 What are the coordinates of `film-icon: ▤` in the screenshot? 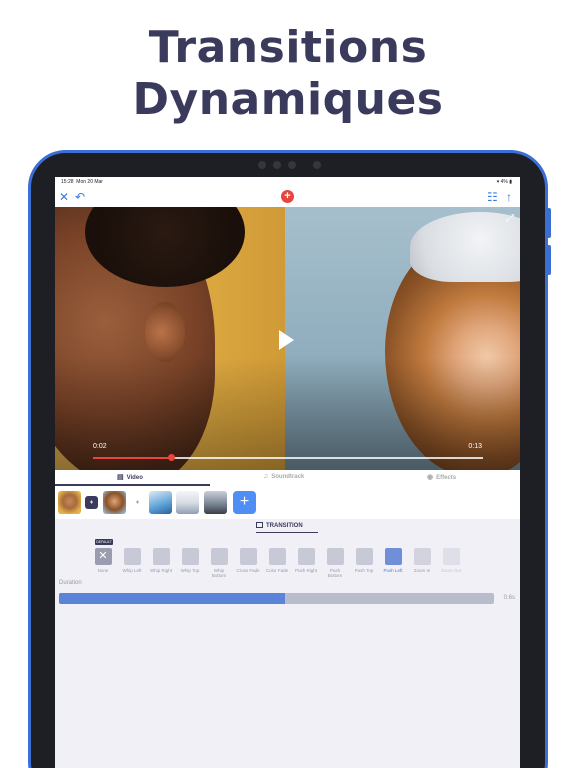 It's located at (120, 477).